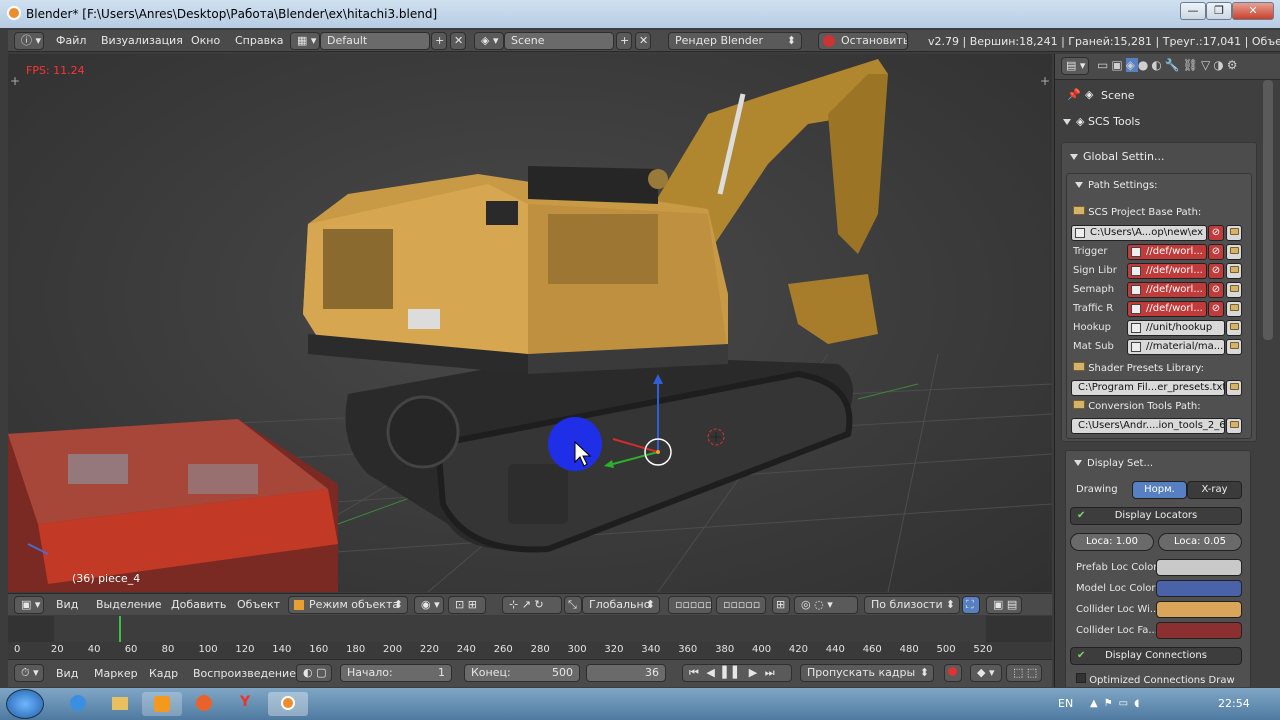  Describe the element at coordinates (25, 704) in the screenshot. I see `start-button` at that location.